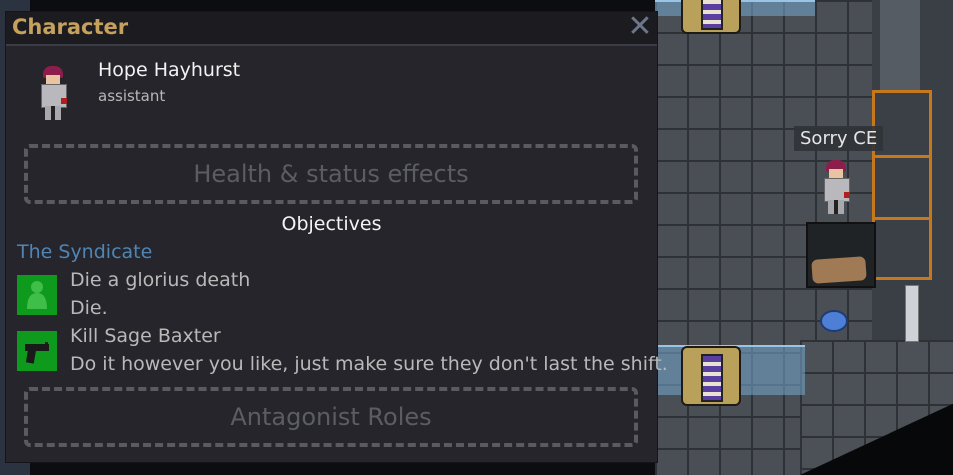  I want to click on wall-panel, so click(900, 50).